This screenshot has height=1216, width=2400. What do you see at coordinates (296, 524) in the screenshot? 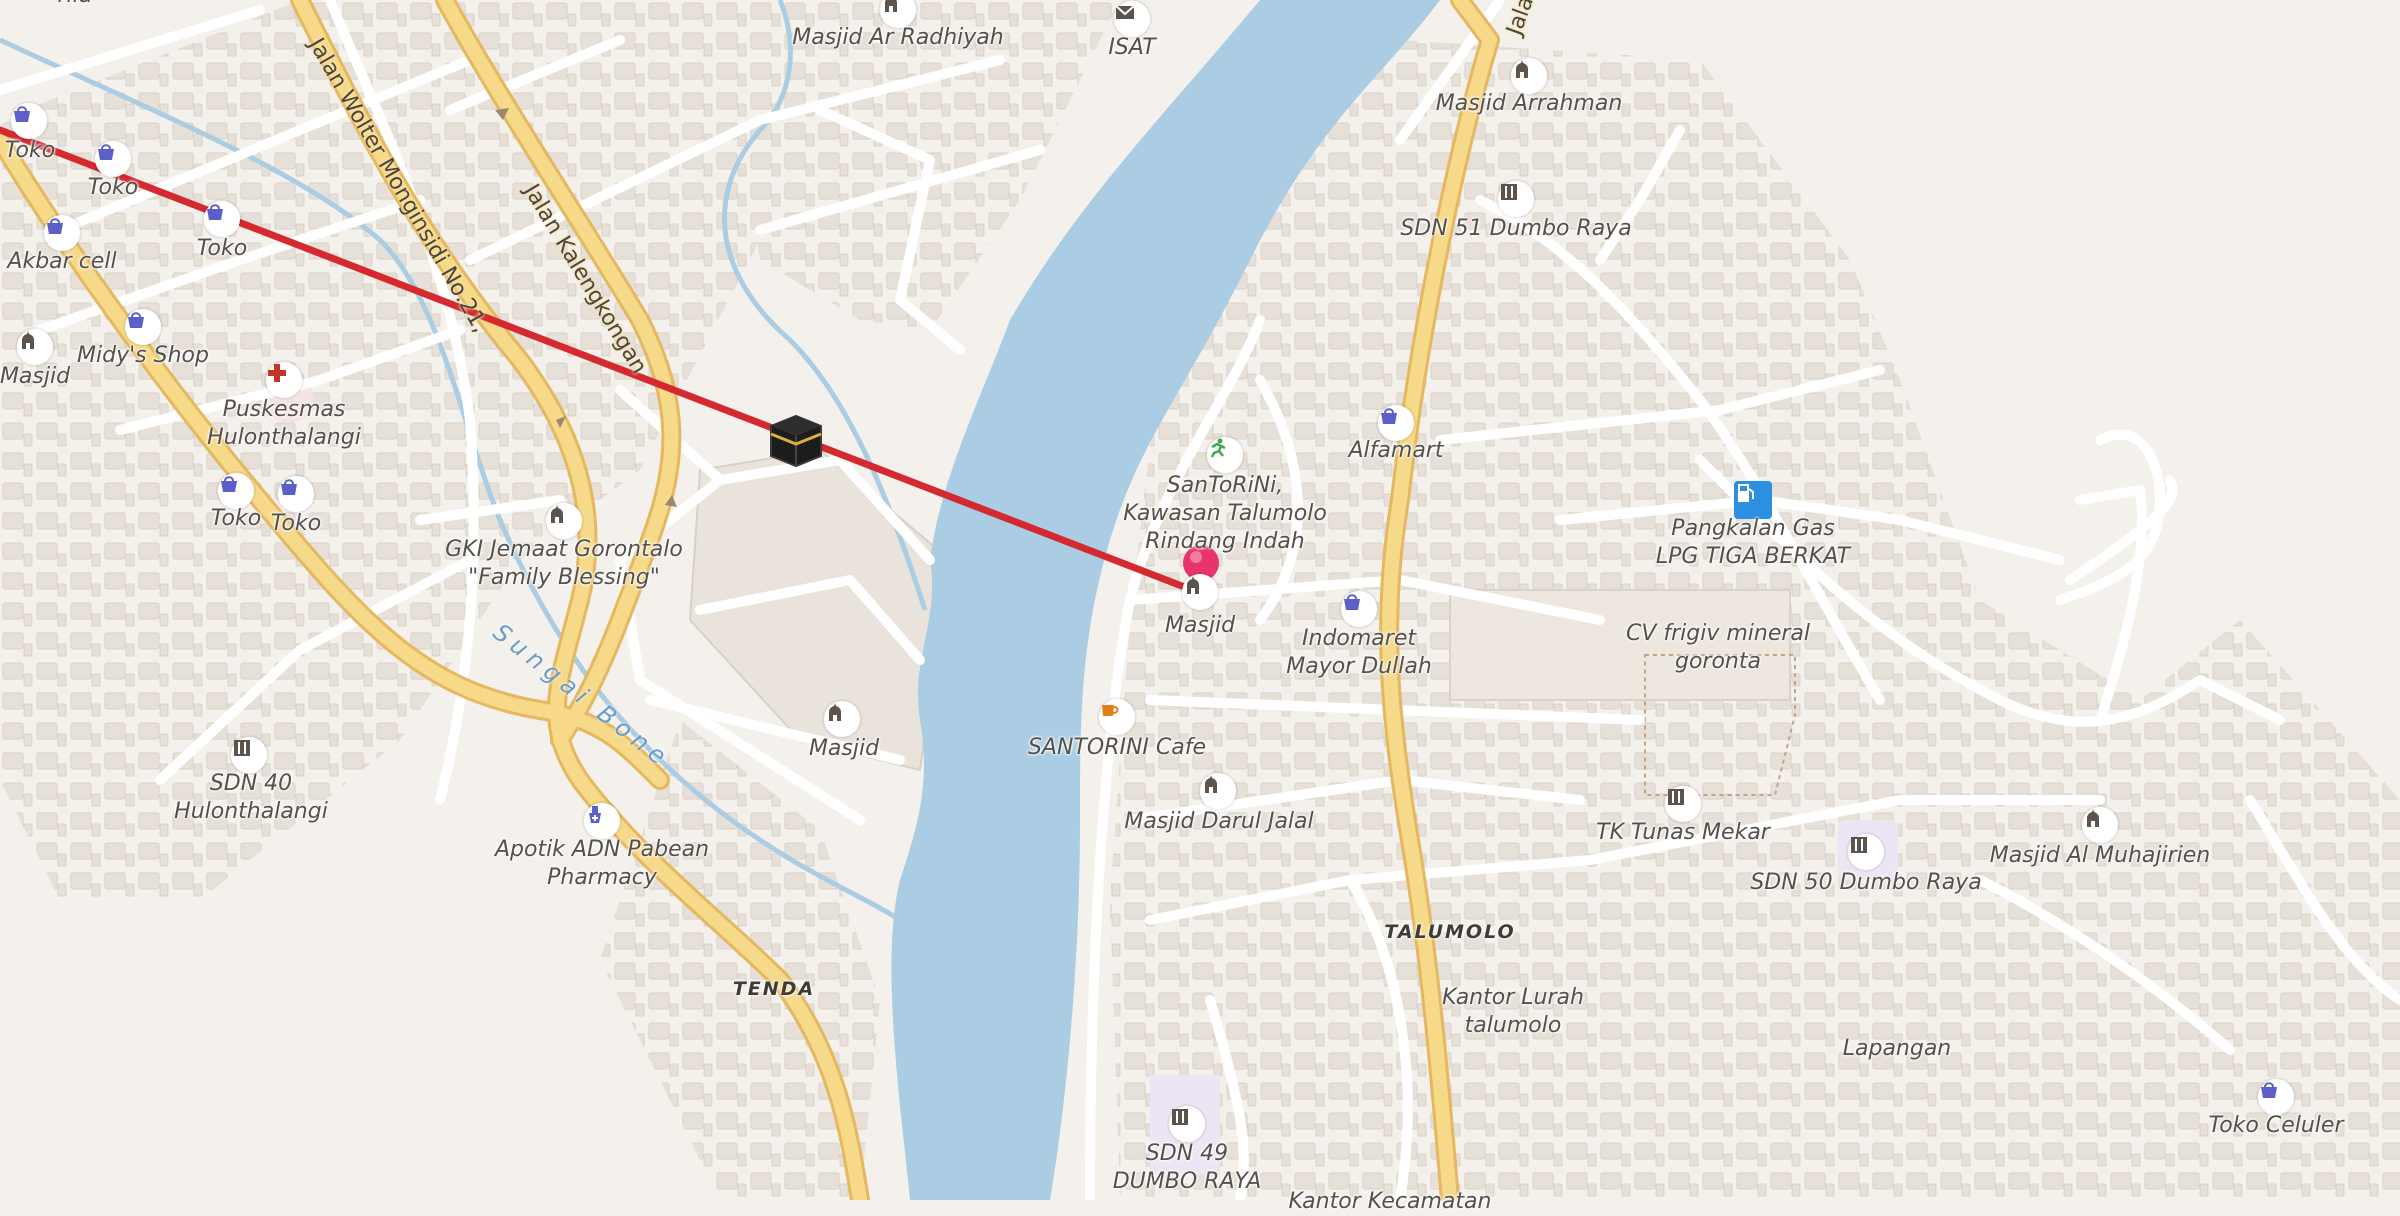
I see `poi-label-toko-5: Toko` at bounding box center [296, 524].